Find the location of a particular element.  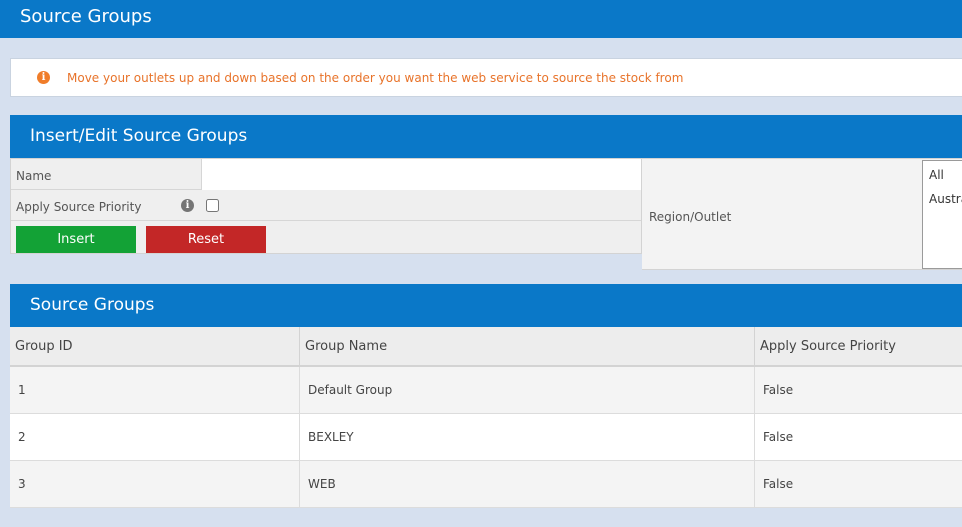

priority-row: Apply Source Priority i is located at coordinates (326, 205).